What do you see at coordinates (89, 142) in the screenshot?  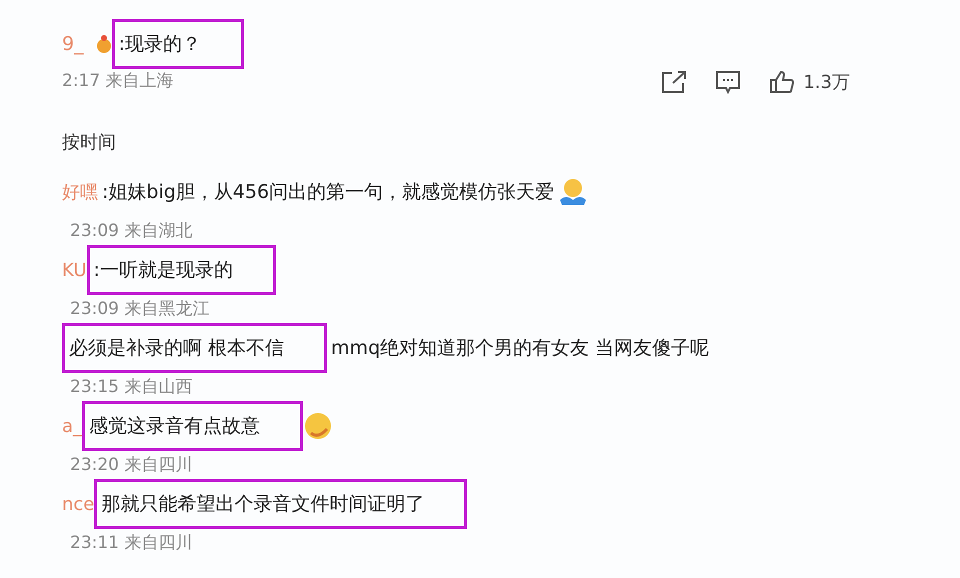 I see `sort-label: 按时间` at bounding box center [89, 142].